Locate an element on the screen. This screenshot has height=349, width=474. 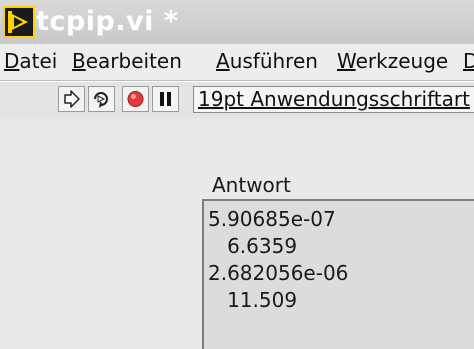
font-selector: 19pt Anwendungsschriftart is located at coordinates (333, 99).